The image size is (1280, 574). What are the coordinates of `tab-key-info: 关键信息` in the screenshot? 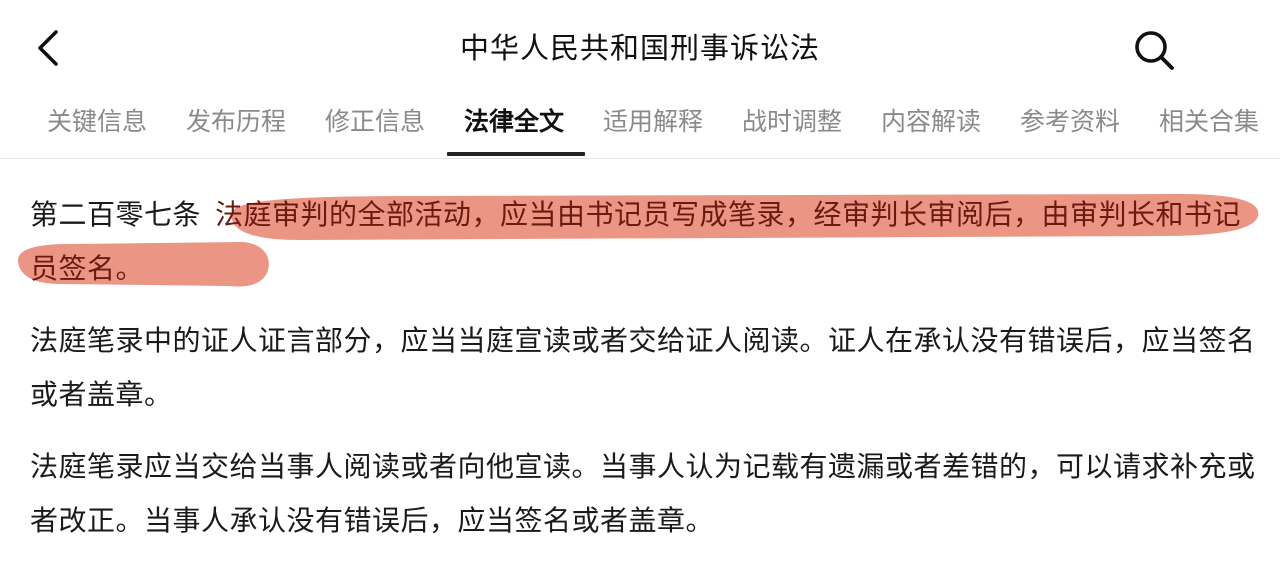 It's located at (97, 126).